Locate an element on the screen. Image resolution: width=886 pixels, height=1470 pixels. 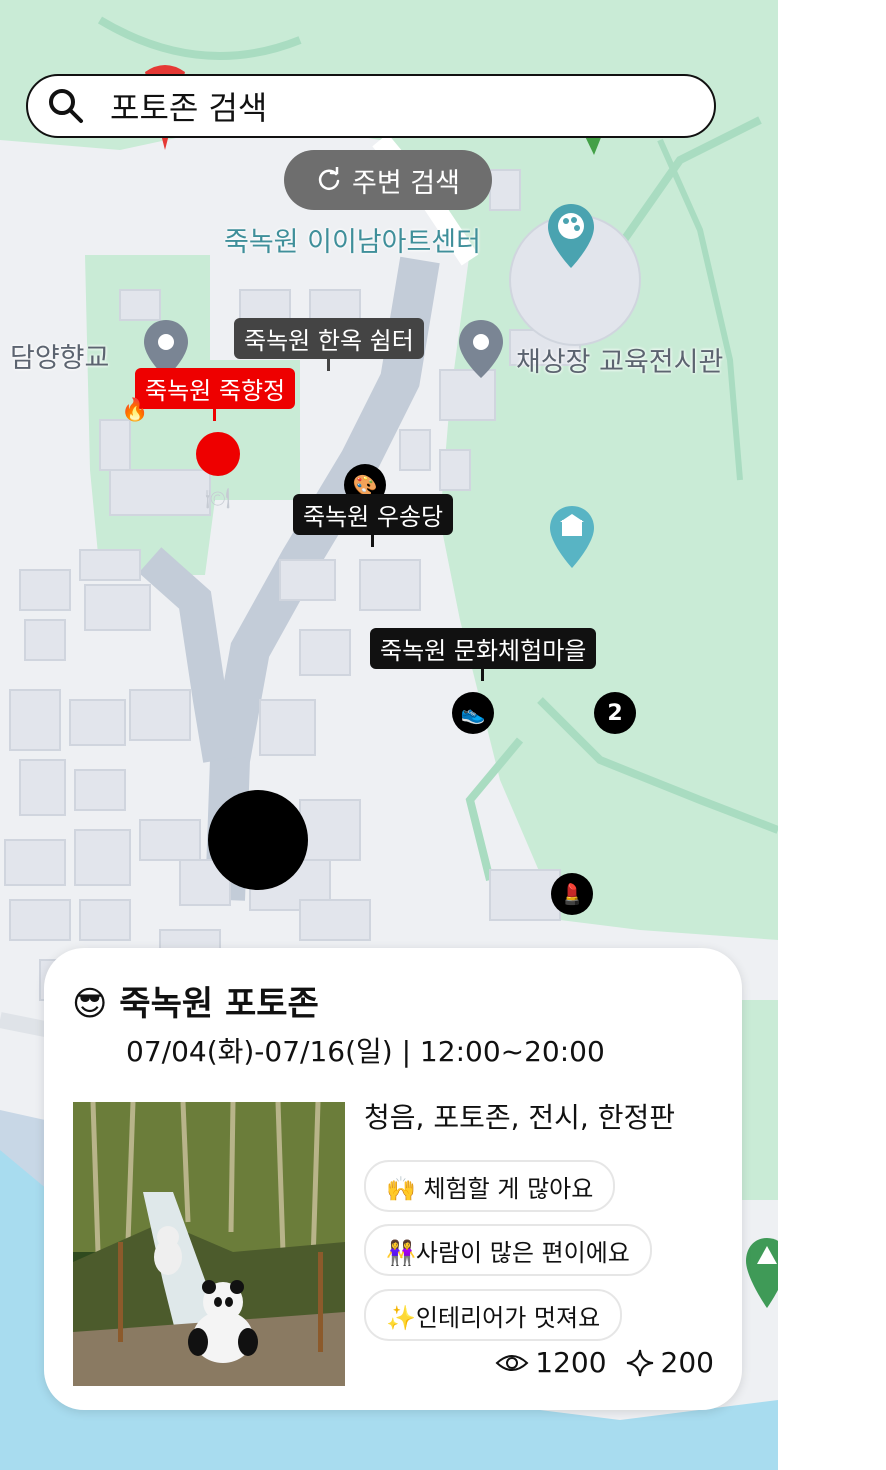
map-pin-icon is located at coordinates (481, 349).